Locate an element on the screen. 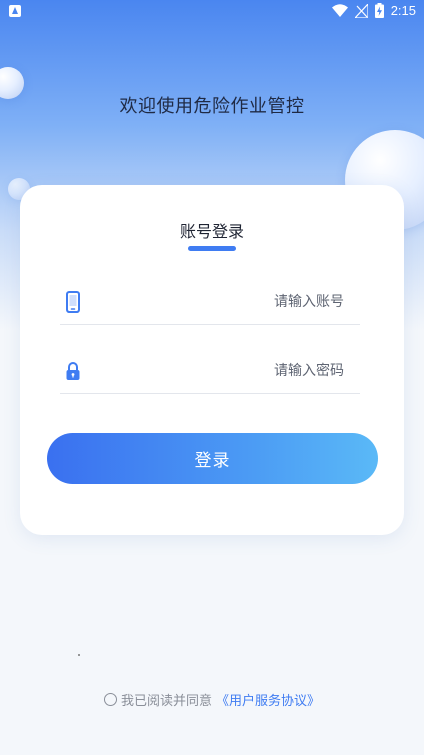  tab-account-login: 账号登录 is located at coordinates (212, 230).